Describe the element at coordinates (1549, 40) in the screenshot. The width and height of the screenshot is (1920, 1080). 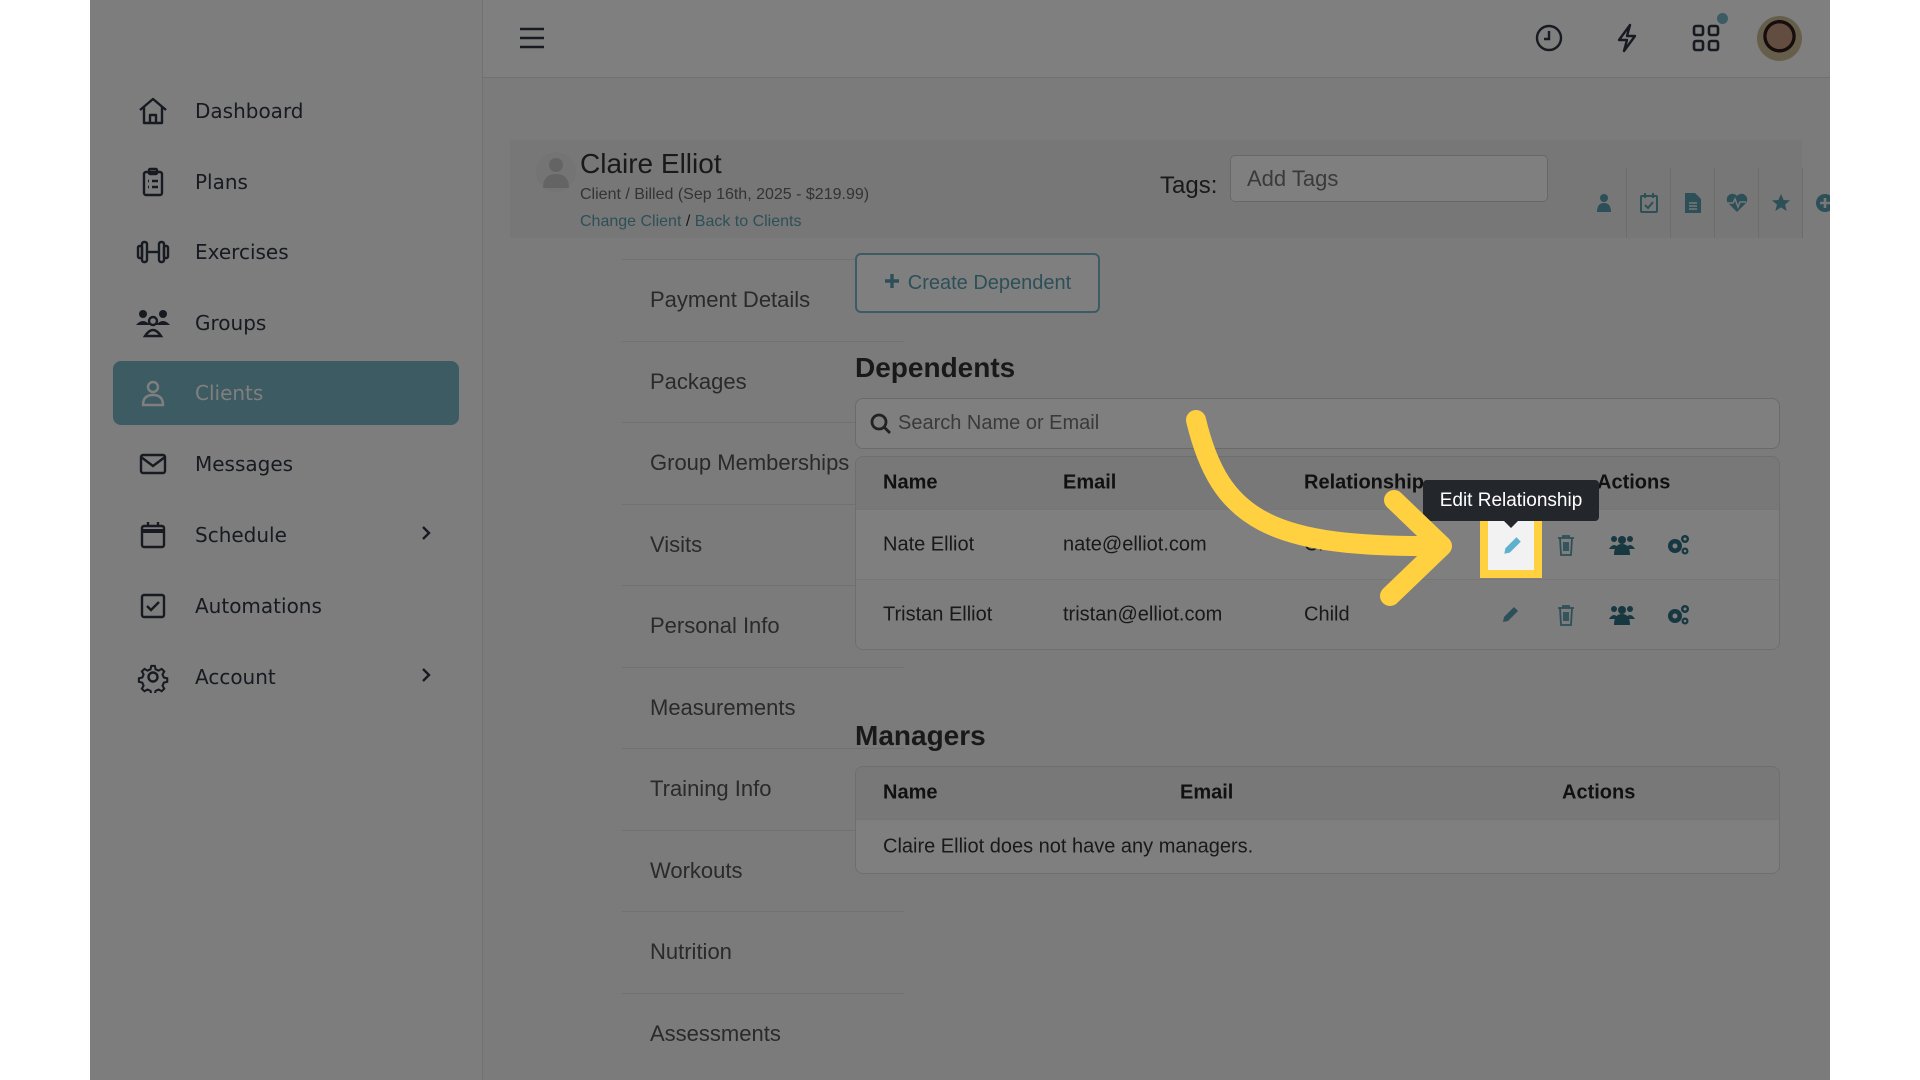
I see `clock-icon` at that location.